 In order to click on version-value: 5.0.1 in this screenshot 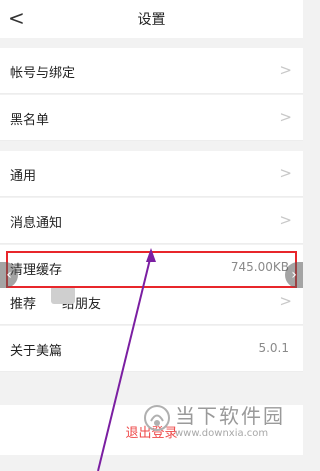, I will do `click(273, 348)`.